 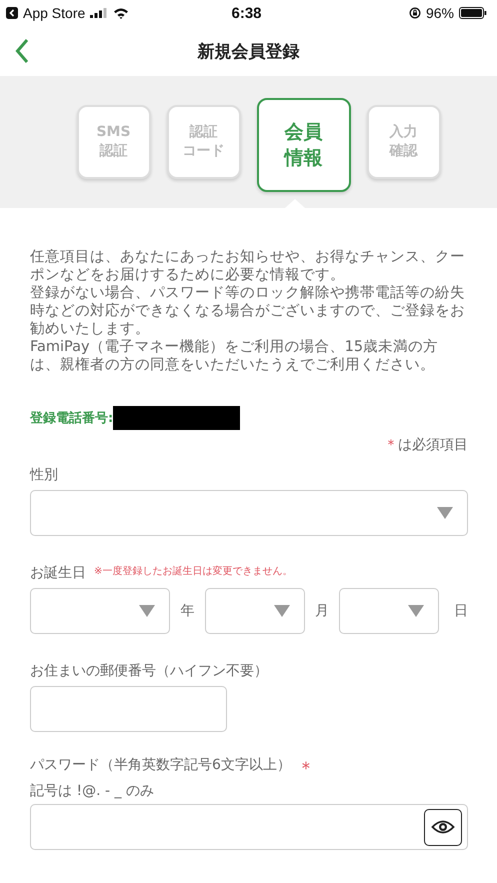 I want to click on password-field, so click(x=249, y=827).